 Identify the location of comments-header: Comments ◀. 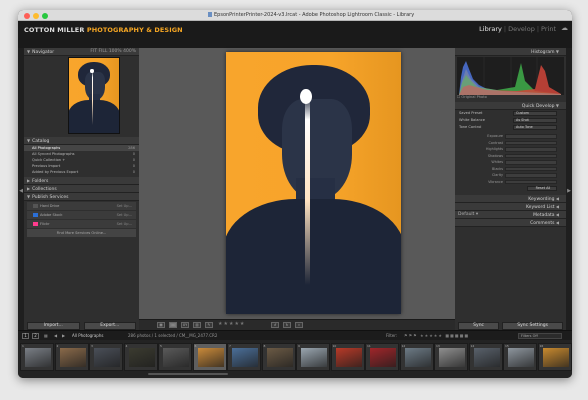
(510, 223).